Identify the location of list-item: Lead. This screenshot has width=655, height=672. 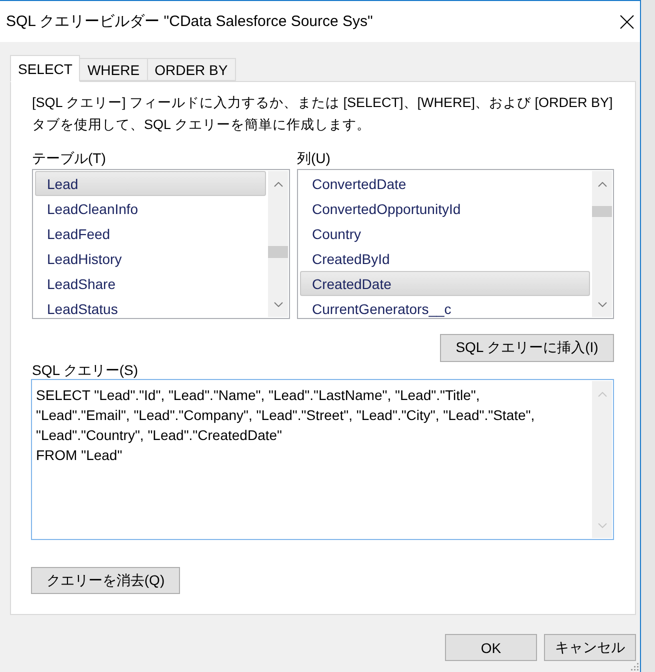
(150, 183).